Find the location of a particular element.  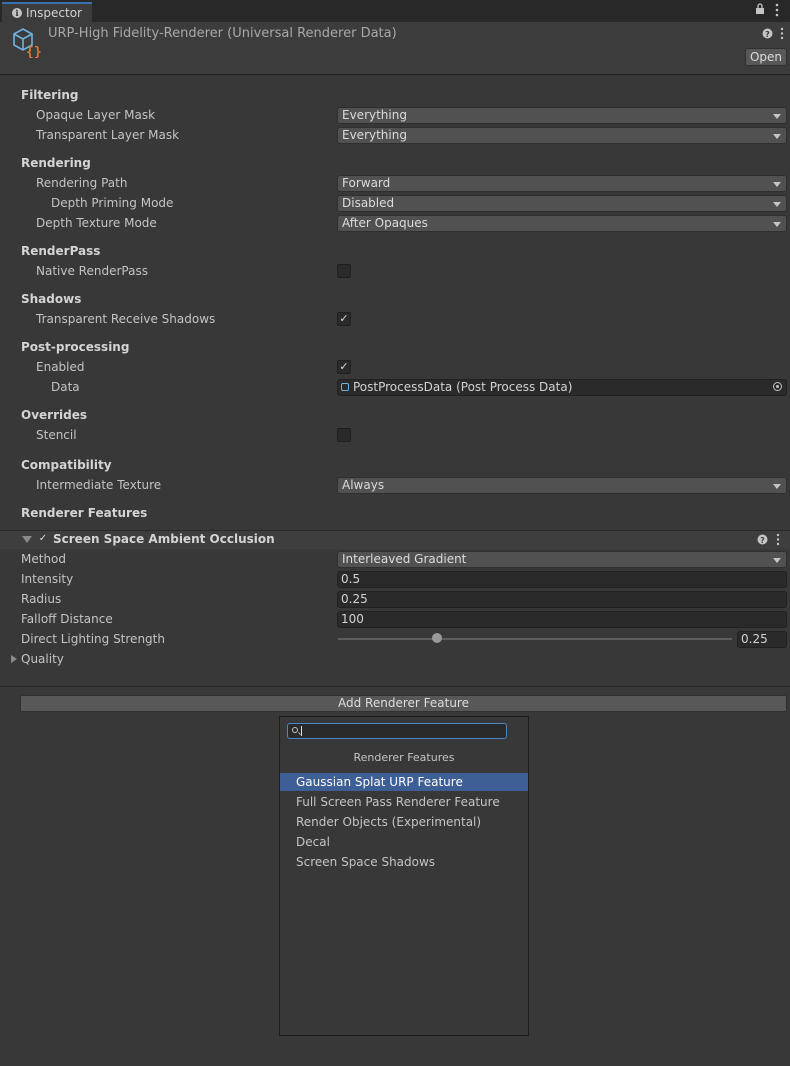

falloff-distance-input: 100 is located at coordinates (562, 619).